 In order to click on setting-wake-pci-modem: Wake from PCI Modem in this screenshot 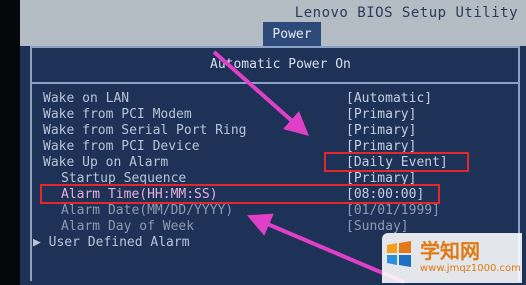, I will do `click(117, 114)`.